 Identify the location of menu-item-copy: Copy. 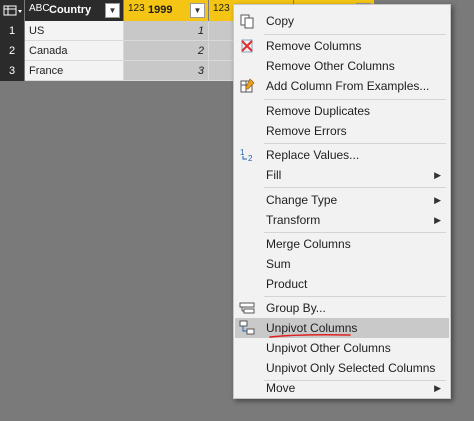
(342, 21).